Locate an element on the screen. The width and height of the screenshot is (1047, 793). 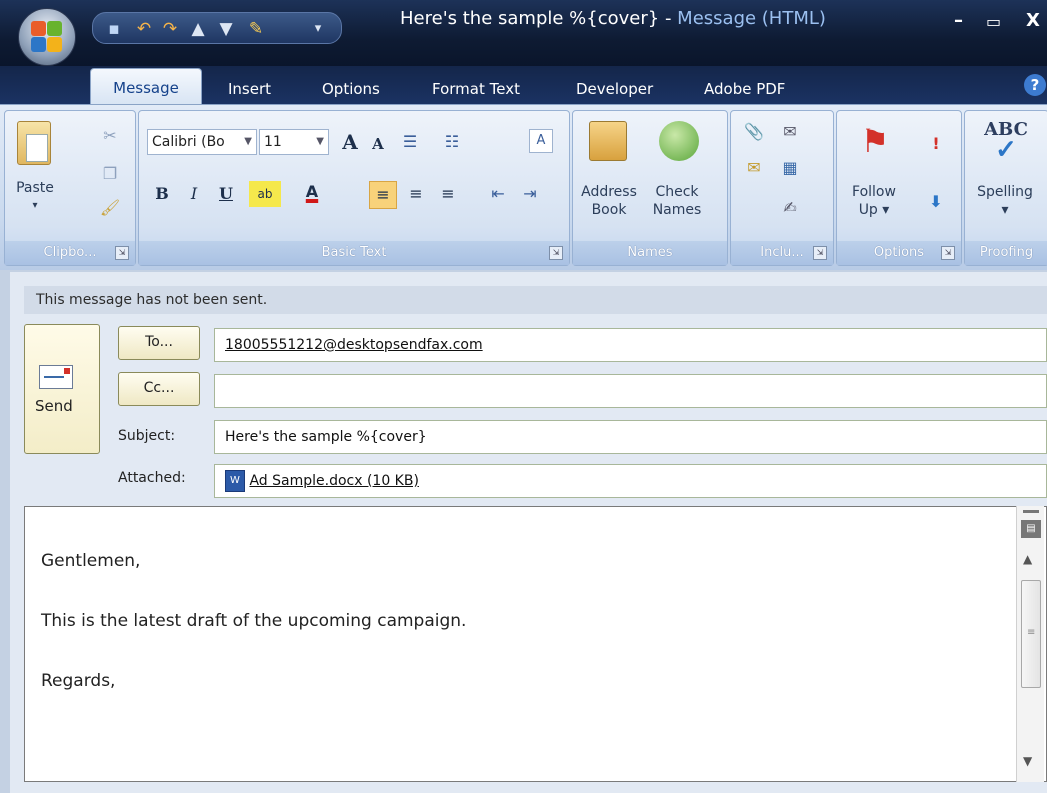
previous-item-icon: ▲ is located at coordinates (198, 29).